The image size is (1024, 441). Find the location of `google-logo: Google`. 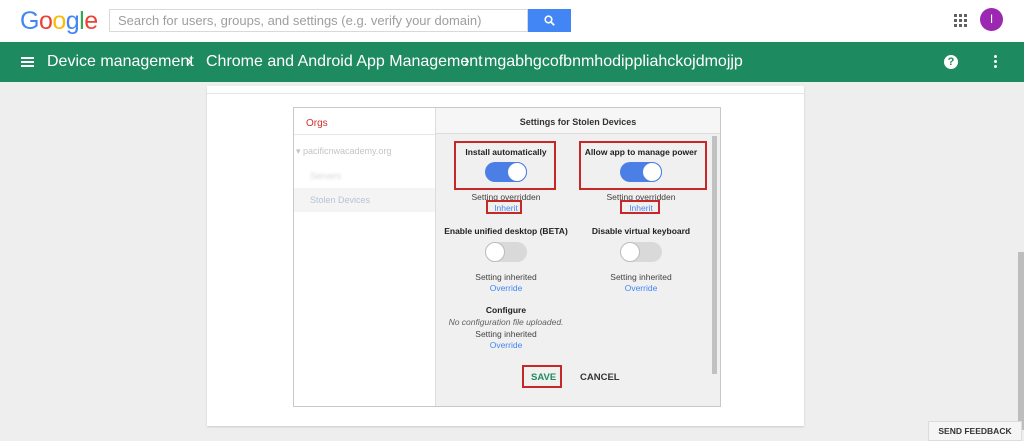

google-logo: Google is located at coordinates (59, 21).